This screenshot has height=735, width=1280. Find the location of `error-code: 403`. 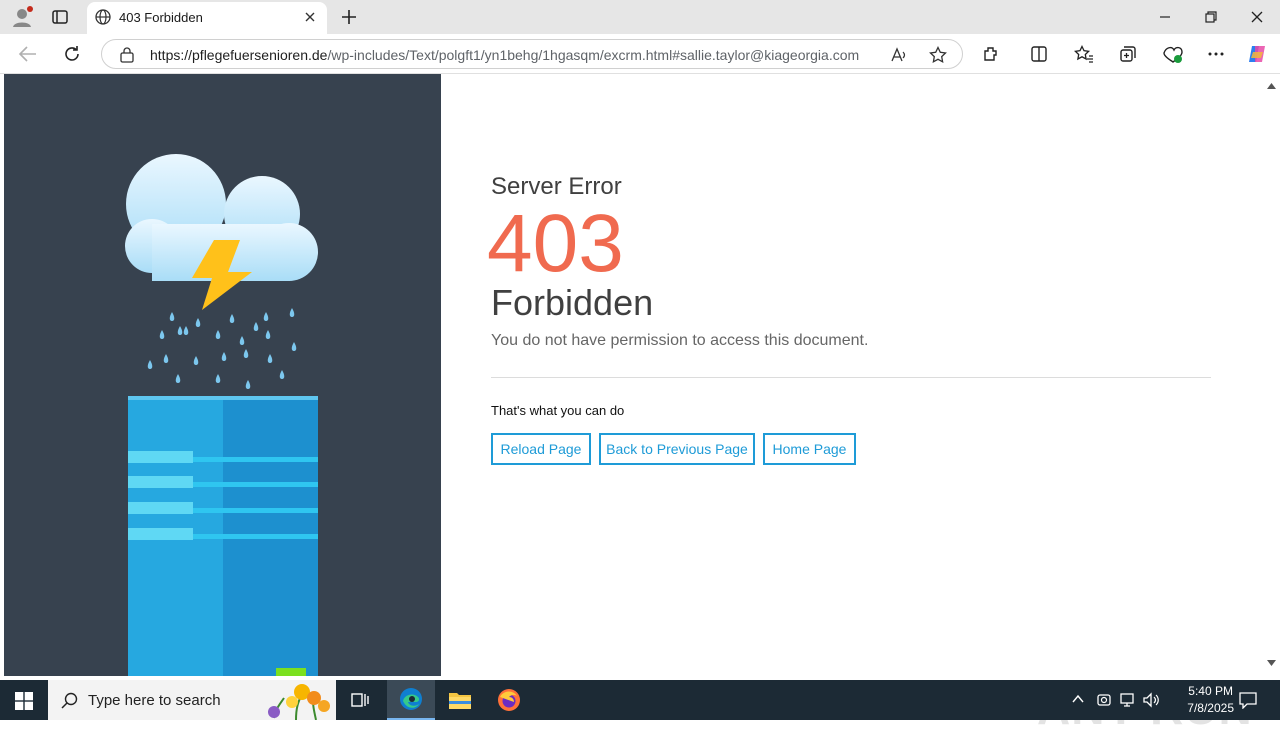

error-code: 403 is located at coordinates (555, 243).